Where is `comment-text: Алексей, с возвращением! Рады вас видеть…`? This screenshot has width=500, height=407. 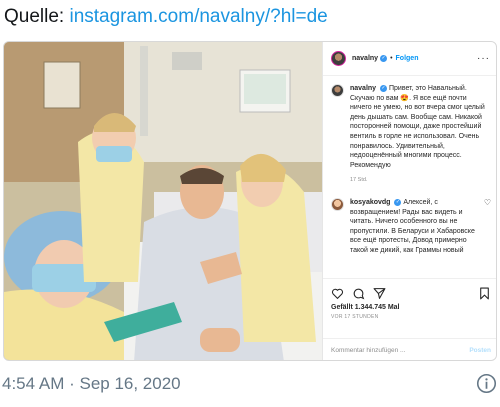 comment-text: Алексей, с возвращением! Рады вас видеть… is located at coordinates (412, 226).